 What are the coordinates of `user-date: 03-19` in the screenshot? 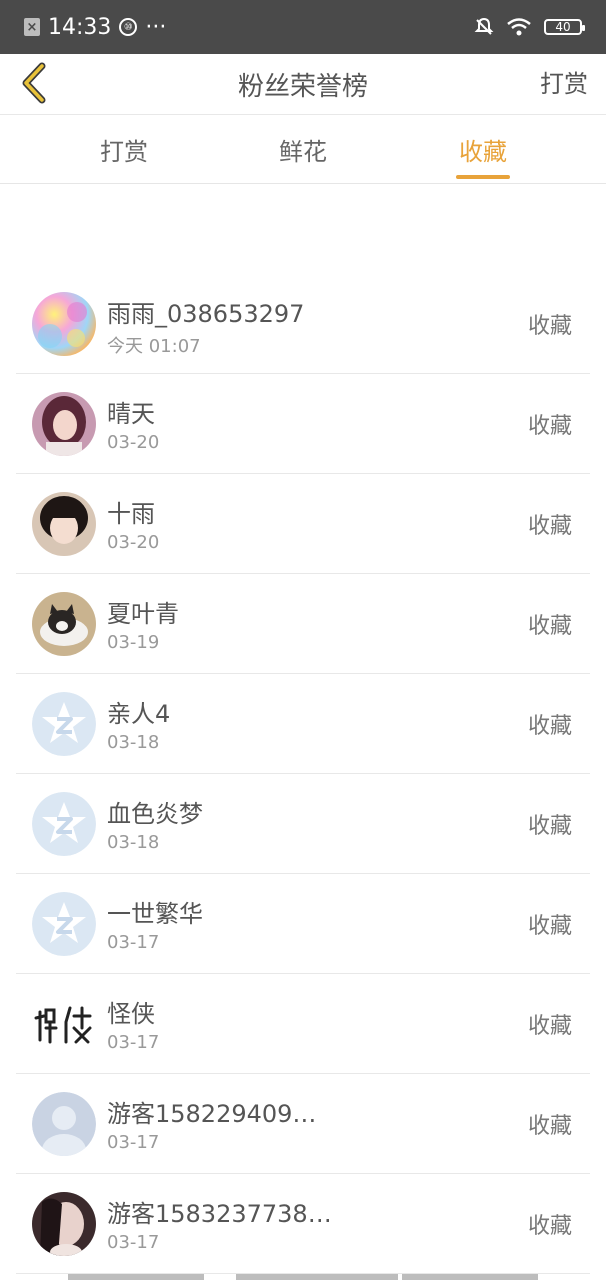 It's located at (133, 642).